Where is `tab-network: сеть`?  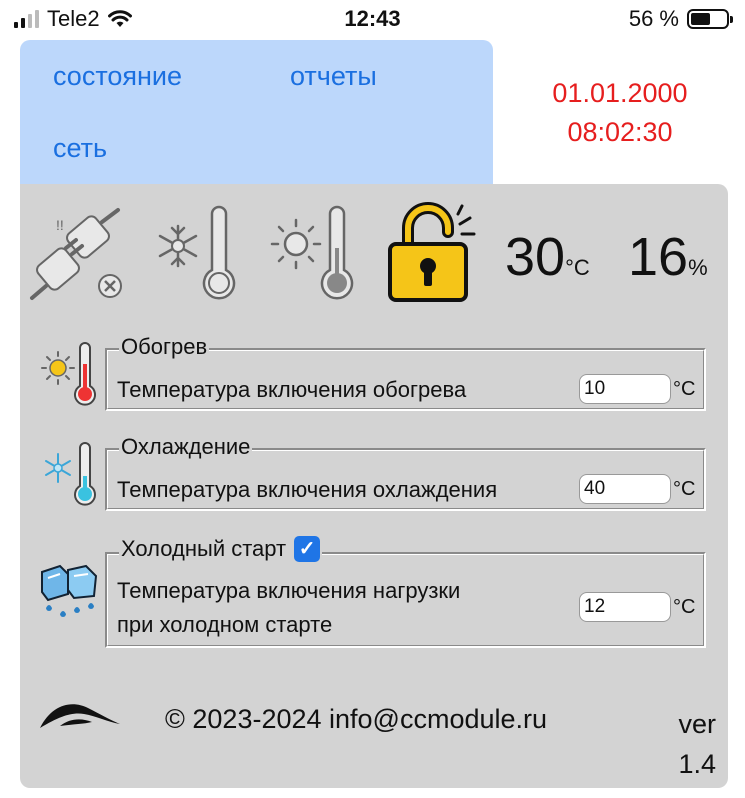 tab-network: сеть is located at coordinates (138, 148).